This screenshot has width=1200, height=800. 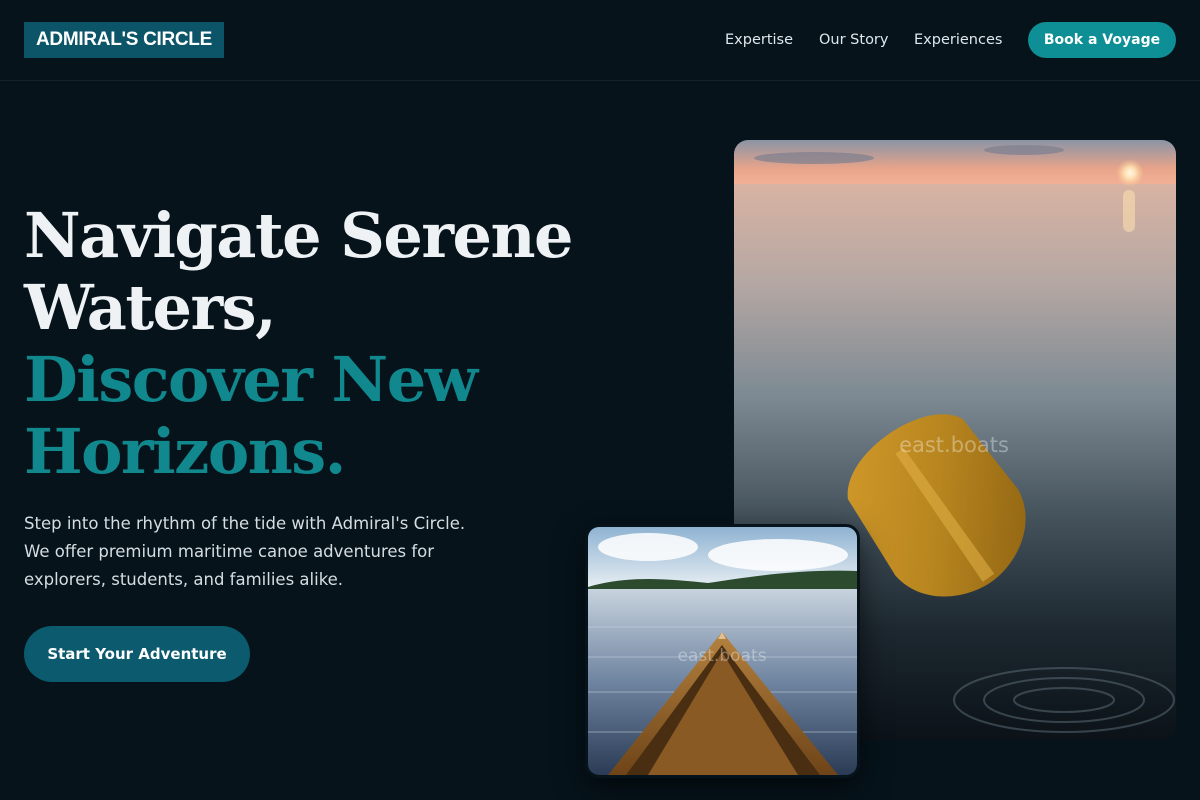 What do you see at coordinates (124, 40) in the screenshot?
I see `brand-logo: ADMIRAL'S CIRCLE` at bounding box center [124, 40].